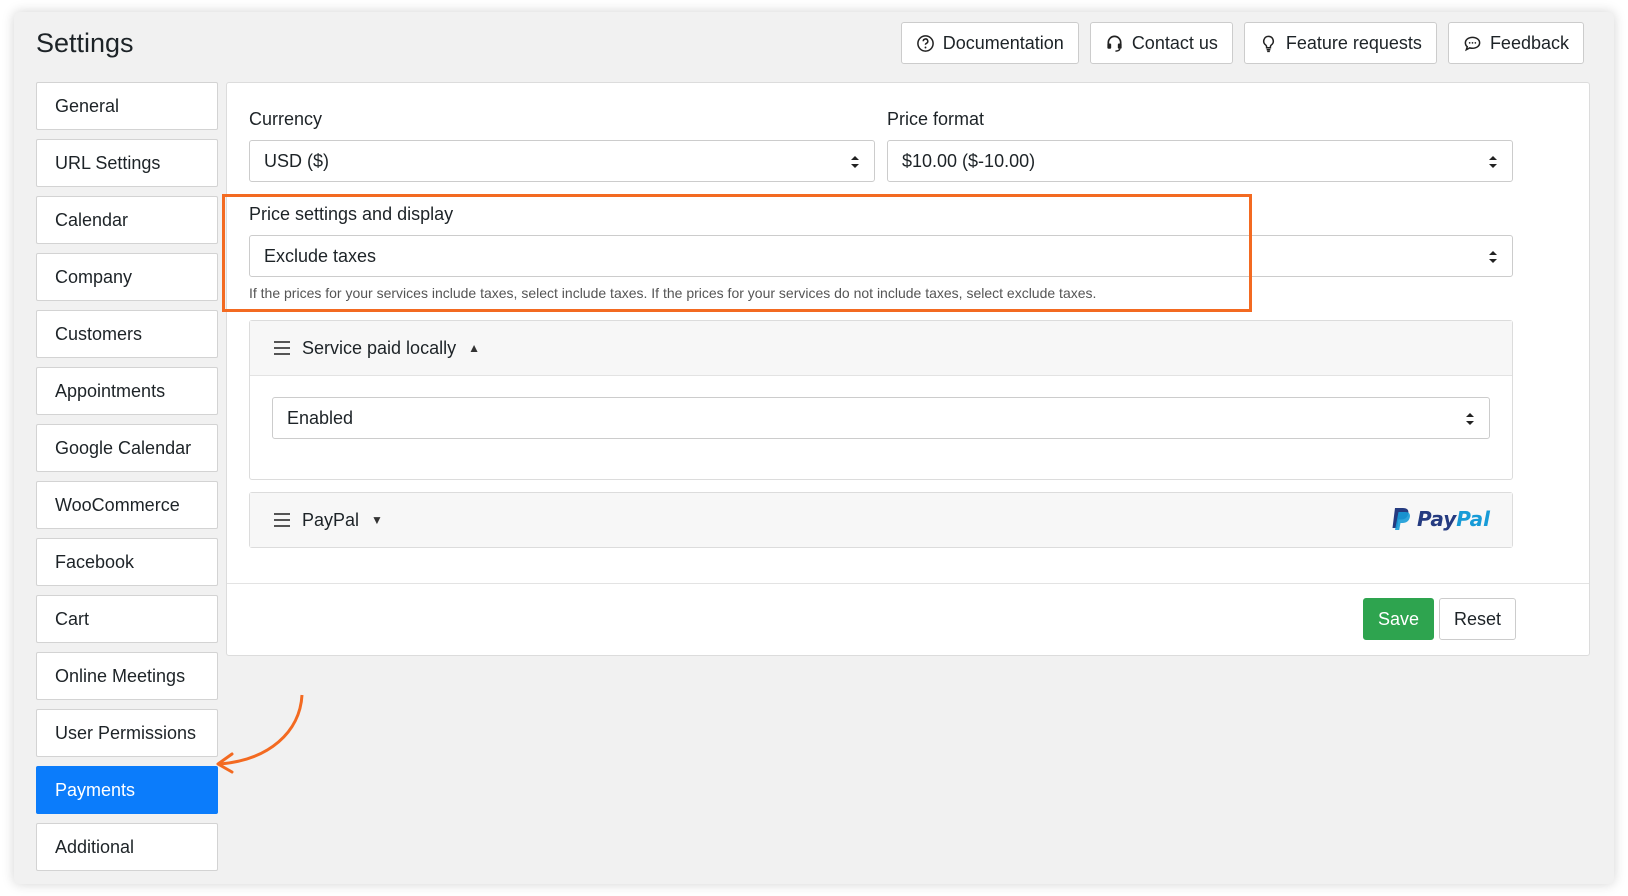  I want to click on service-paid-locally-card: Service paid locally ▲ Enabled, so click(881, 400).